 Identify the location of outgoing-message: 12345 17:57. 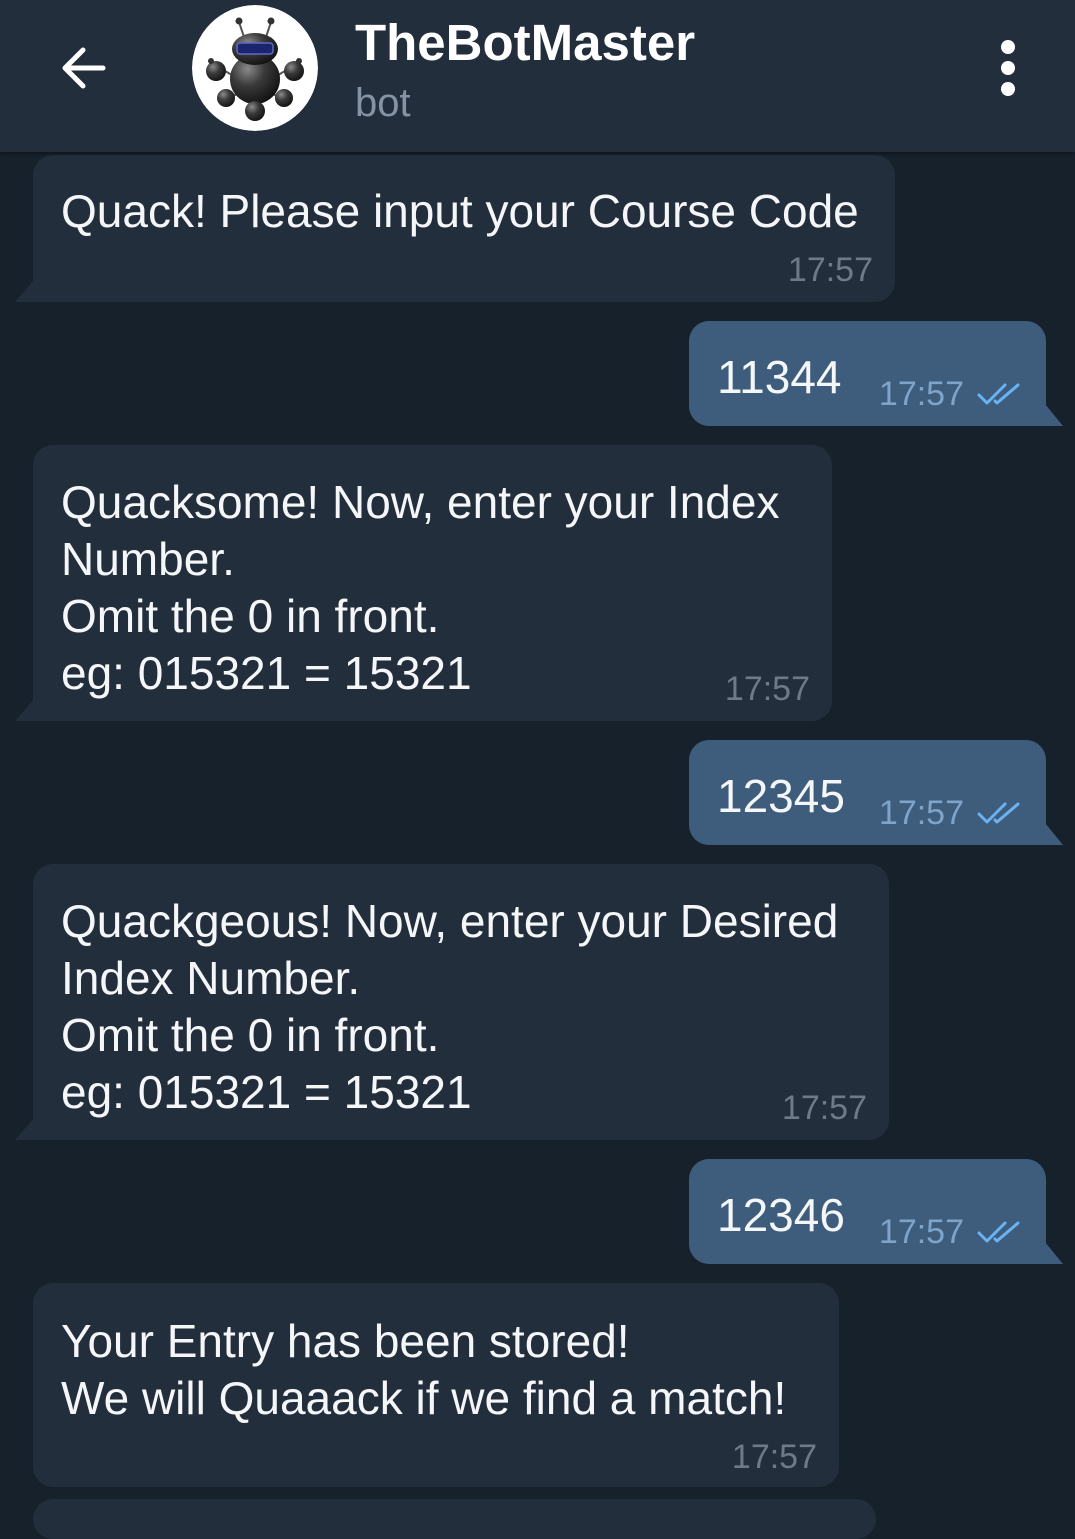
(867, 792).